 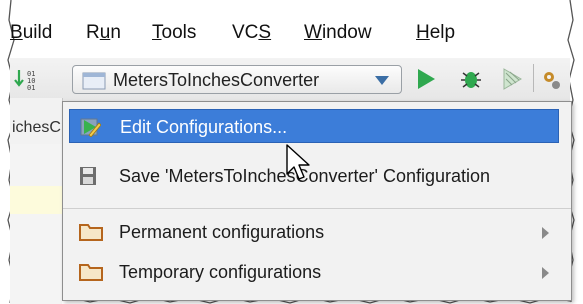 What do you see at coordinates (220, 272) in the screenshot?
I see `menu-item-label: Temporary configurations` at bounding box center [220, 272].